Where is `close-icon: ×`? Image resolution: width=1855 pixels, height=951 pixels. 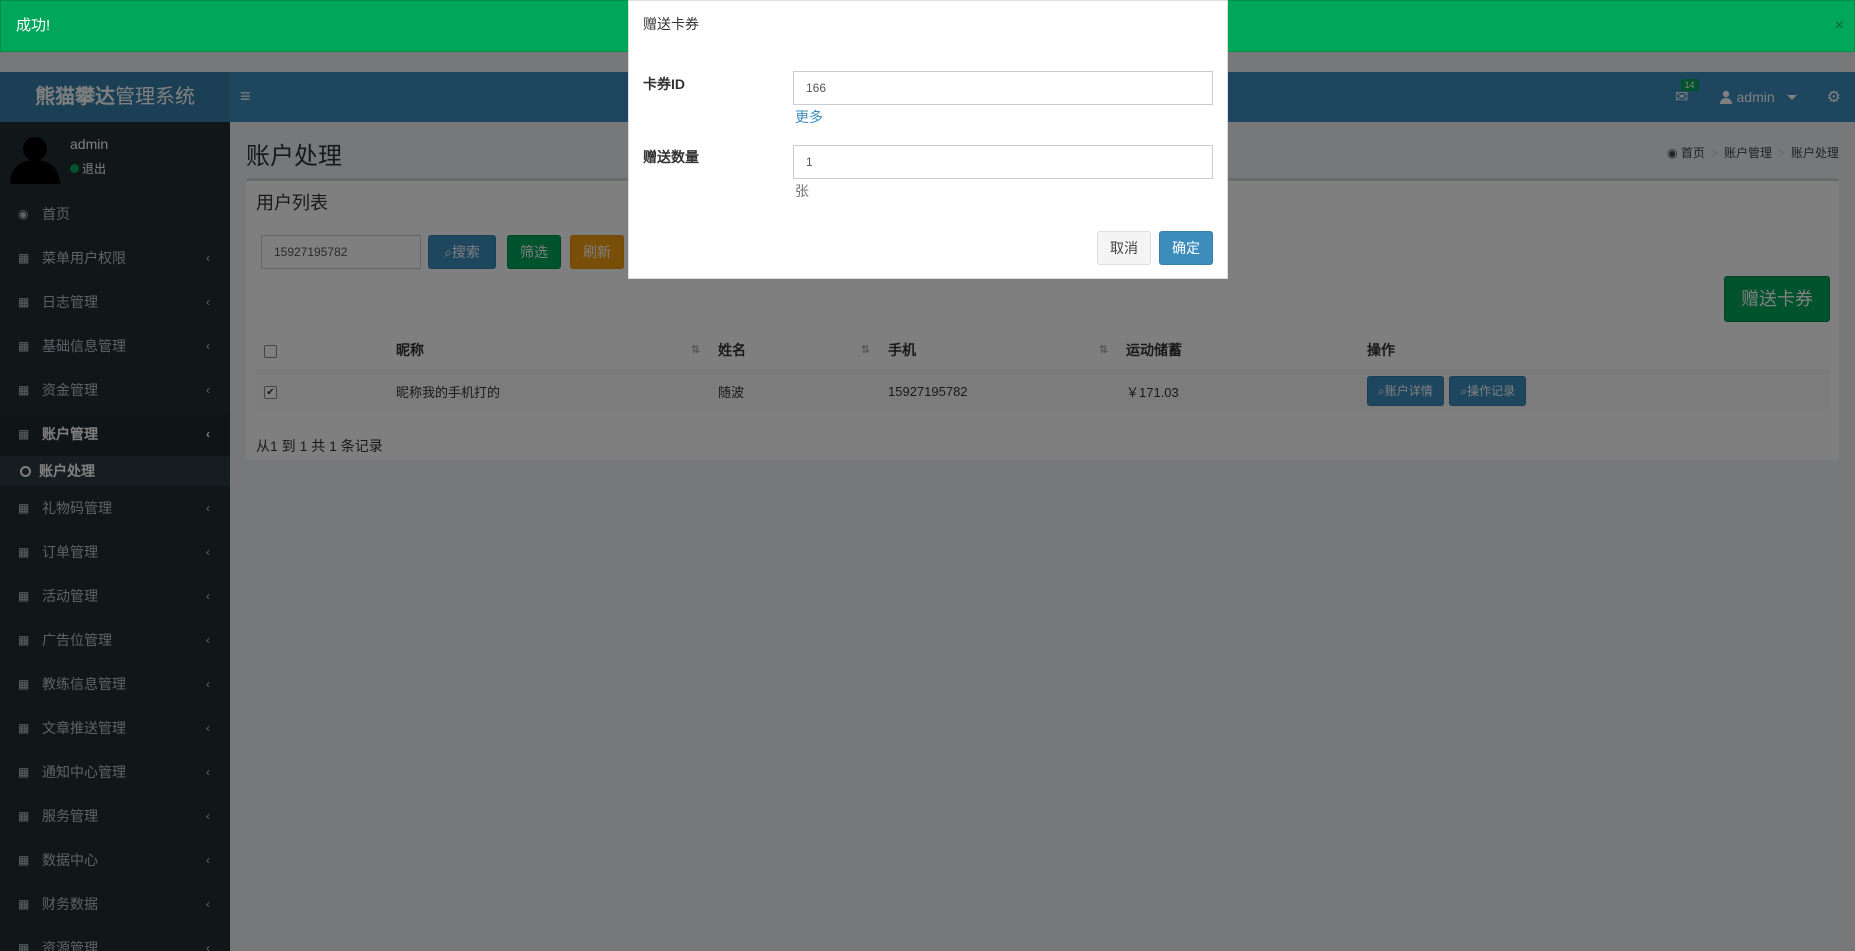
close-icon: × is located at coordinates (1839, 26).